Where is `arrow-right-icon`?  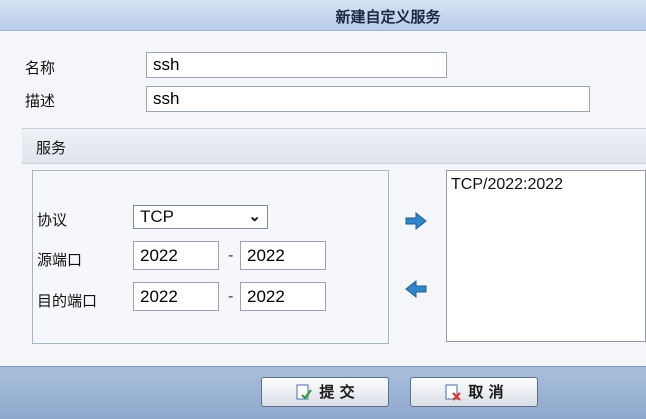
arrow-right-icon is located at coordinates (416, 221).